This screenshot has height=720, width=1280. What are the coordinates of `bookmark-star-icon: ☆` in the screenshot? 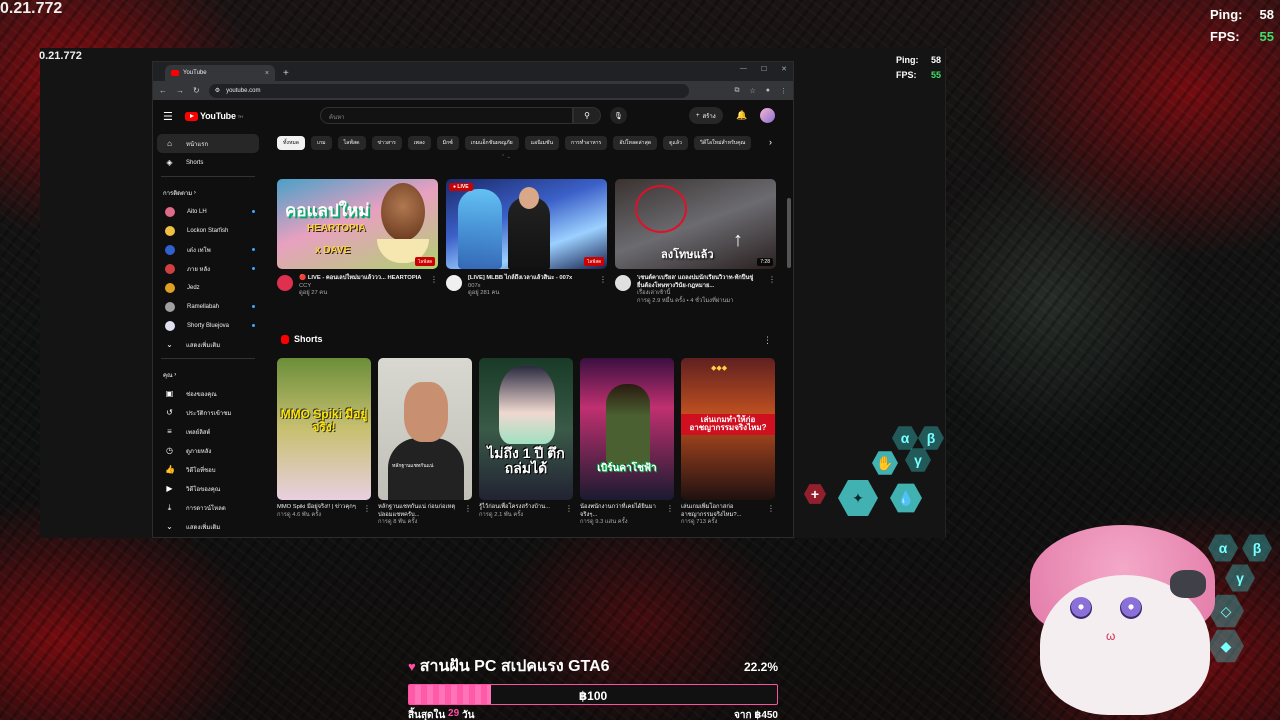 It's located at (752, 91).